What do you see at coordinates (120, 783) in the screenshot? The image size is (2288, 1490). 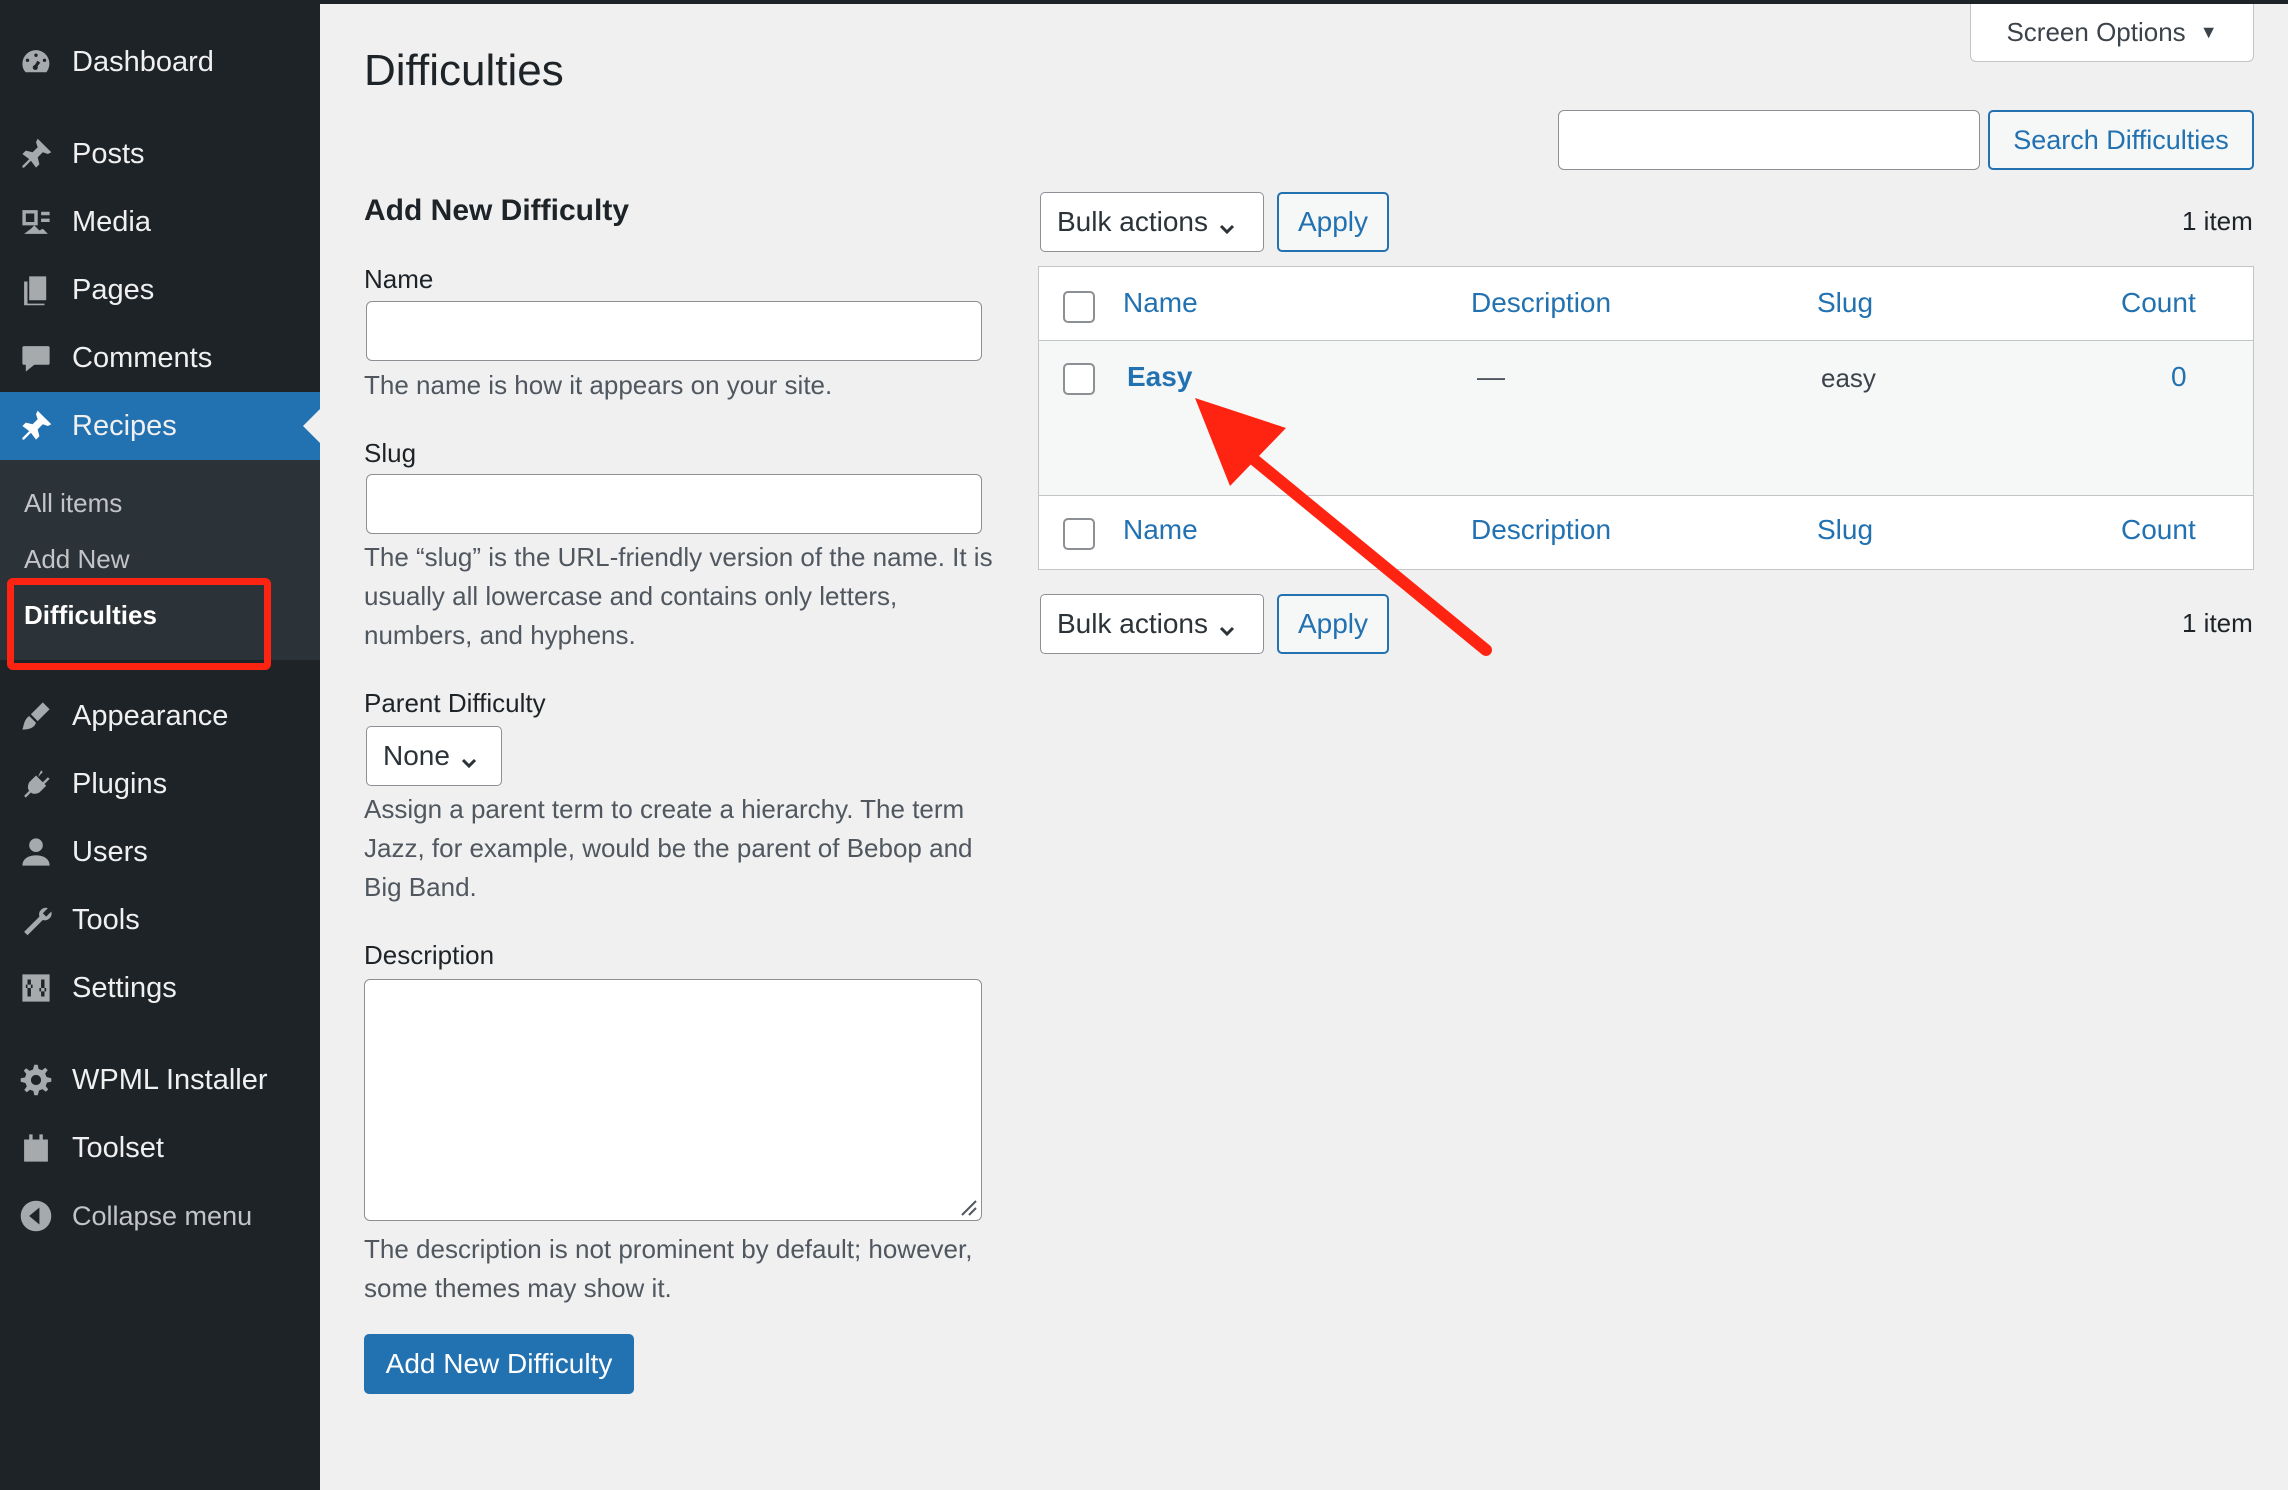 I see `sidebar-item-label: Plugins` at bounding box center [120, 783].